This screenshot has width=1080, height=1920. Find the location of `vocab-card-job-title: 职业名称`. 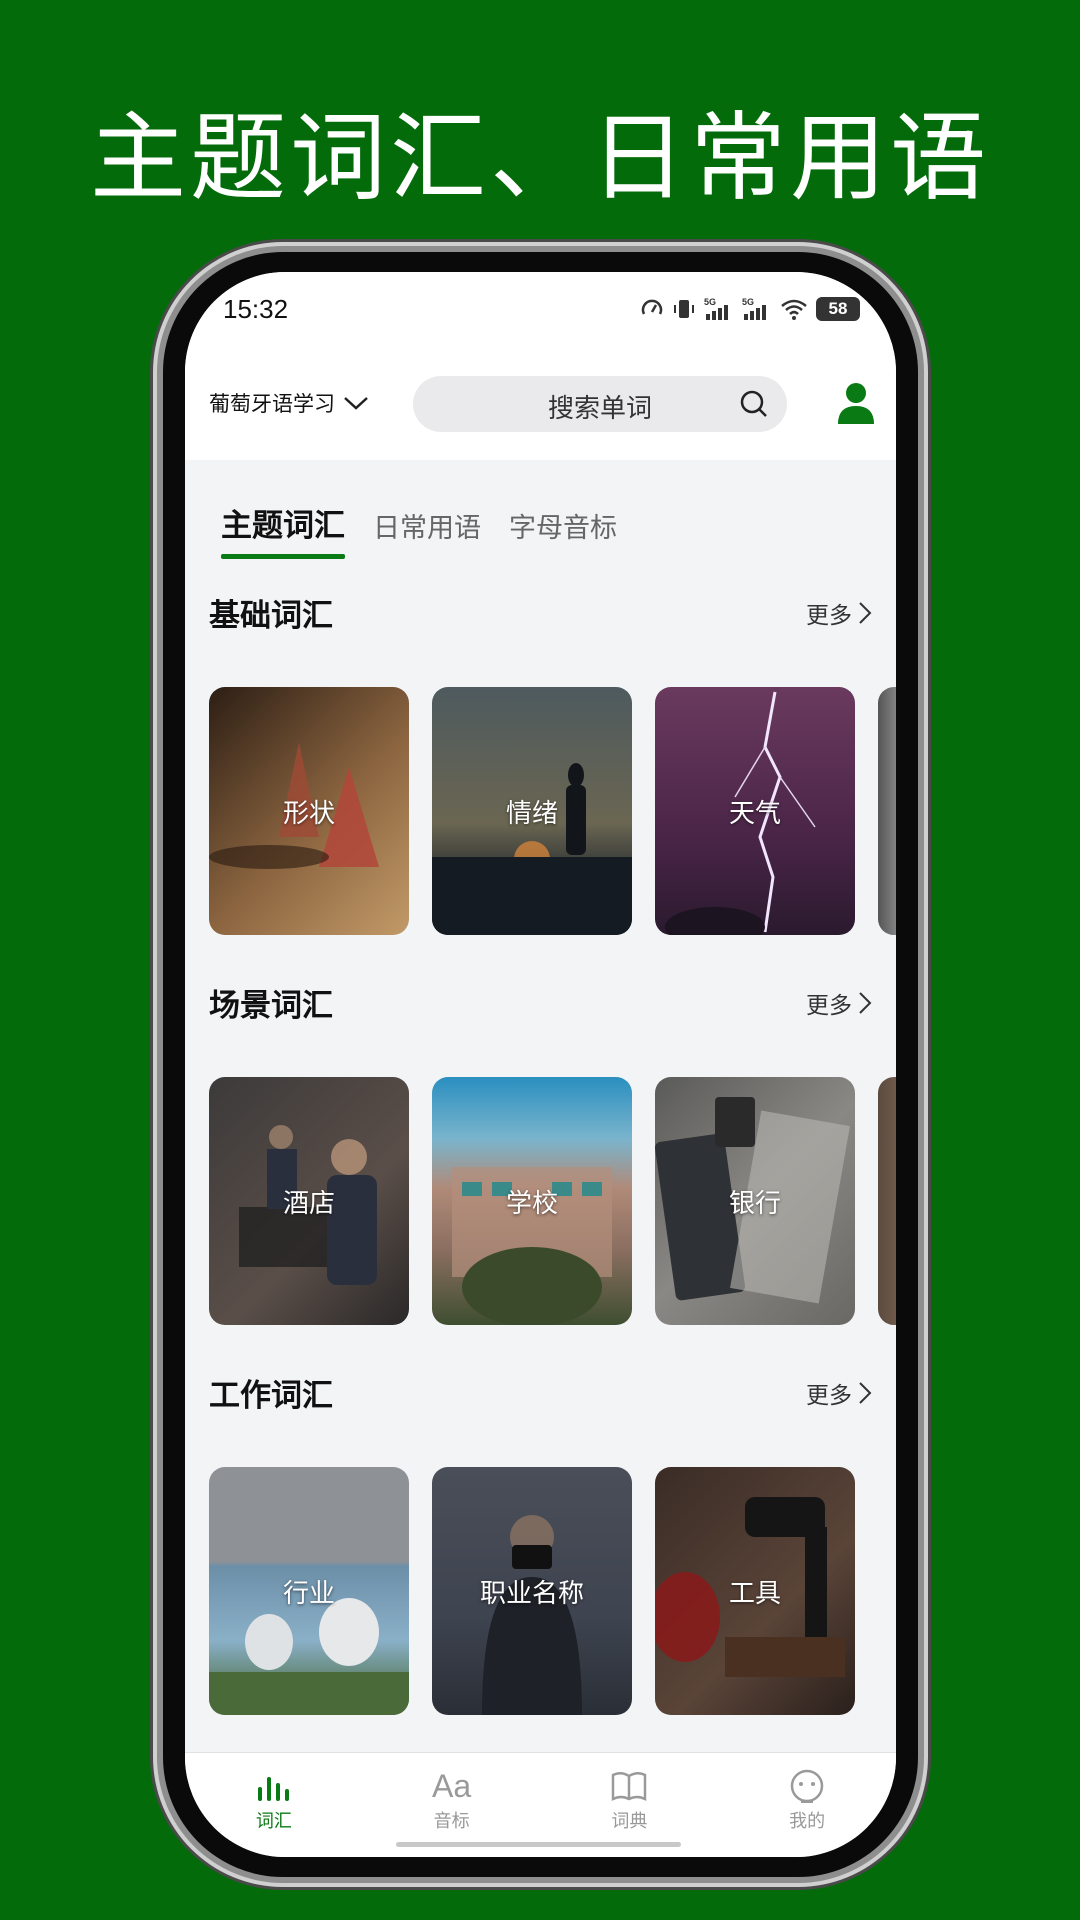

vocab-card-job-title: 职业名称 is located at coordinates (532, 1591).